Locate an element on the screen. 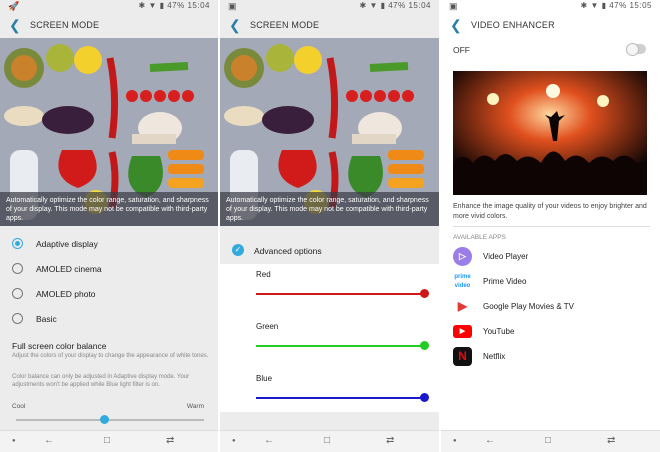  available-apps-header: AVAILABLE APPS is located at coordinates (479, 237).